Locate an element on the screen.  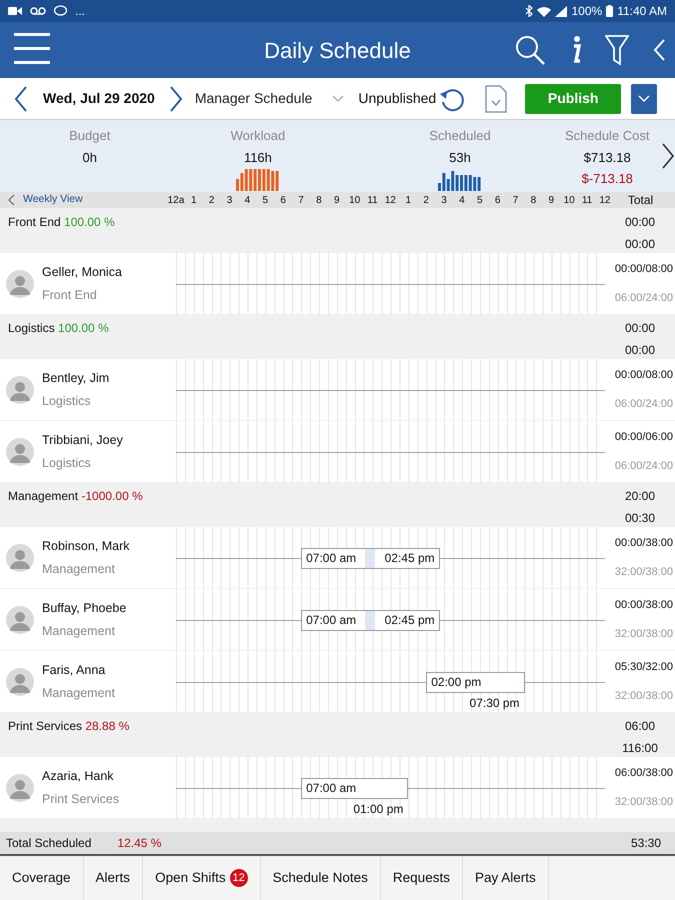
summary-value: 116h is located at coordinates (258, 157).